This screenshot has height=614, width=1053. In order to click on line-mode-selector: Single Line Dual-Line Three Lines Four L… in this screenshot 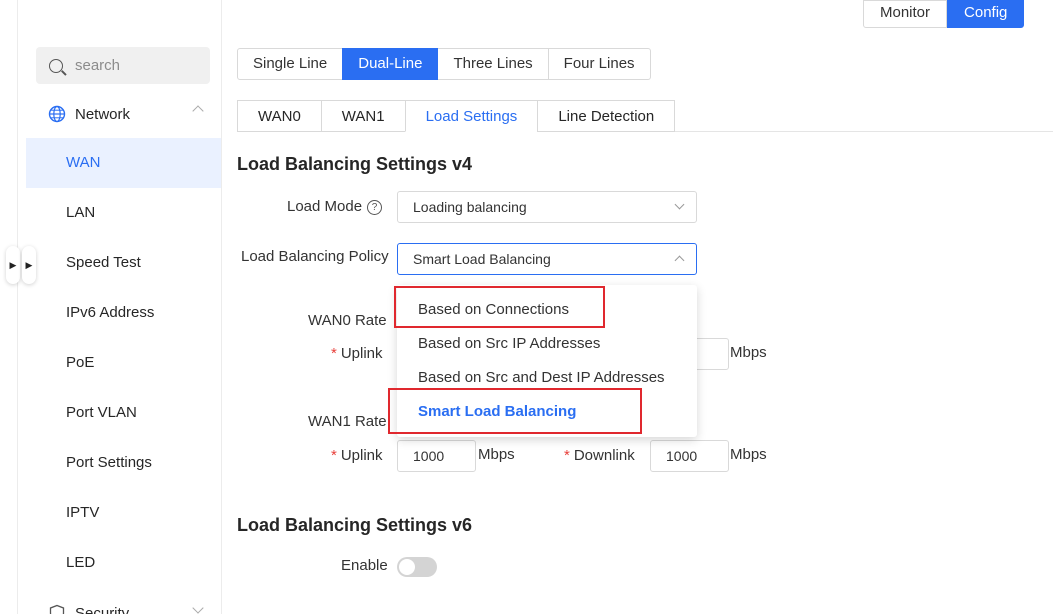, I will do `click(444, 64)`.